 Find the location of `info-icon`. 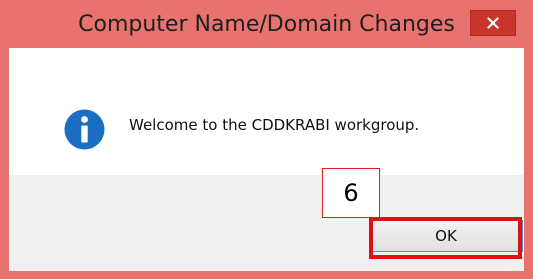

info-icon is located at coordinates (84, 129).